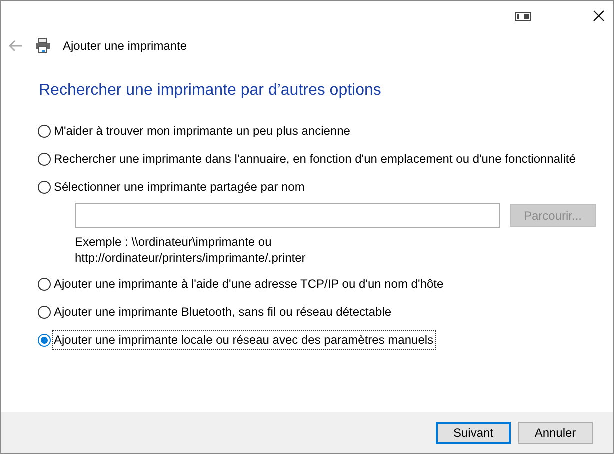 The height and width of the screenshot is (454, 614). I want to click on close-icon, so click(599, 16).